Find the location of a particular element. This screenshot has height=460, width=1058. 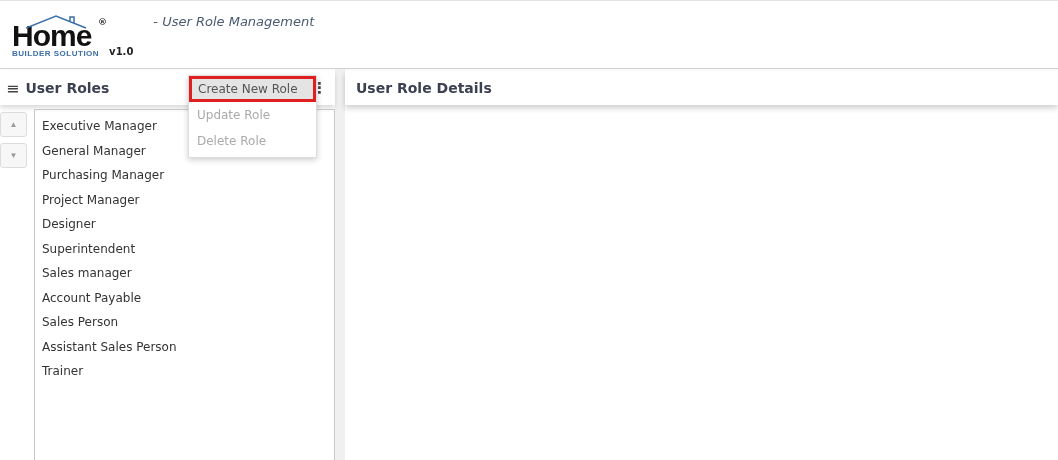

role-item: Account Payable is located at coordinates (92, 297).